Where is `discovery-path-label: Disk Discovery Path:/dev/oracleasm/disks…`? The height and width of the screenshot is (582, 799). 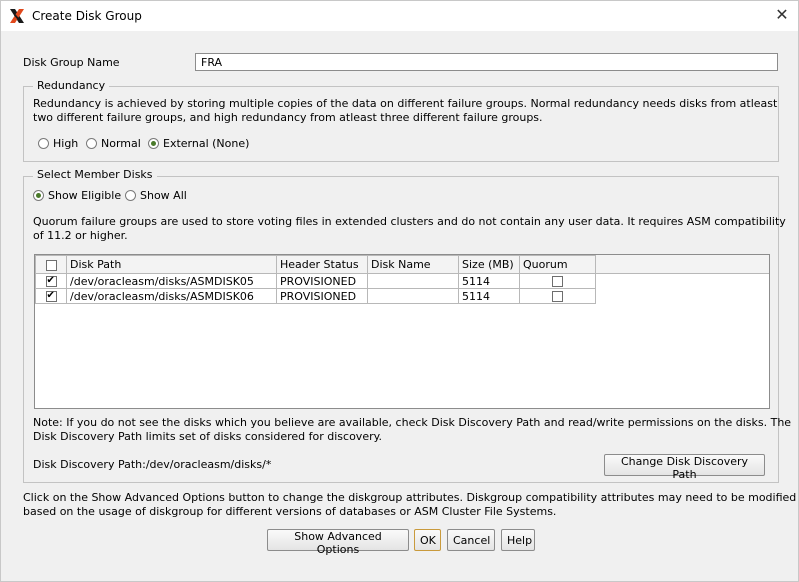
discovery-path-label: Disk Discovery Path:/dev/oracleasm/disks… is located at coordinates (152, 464).